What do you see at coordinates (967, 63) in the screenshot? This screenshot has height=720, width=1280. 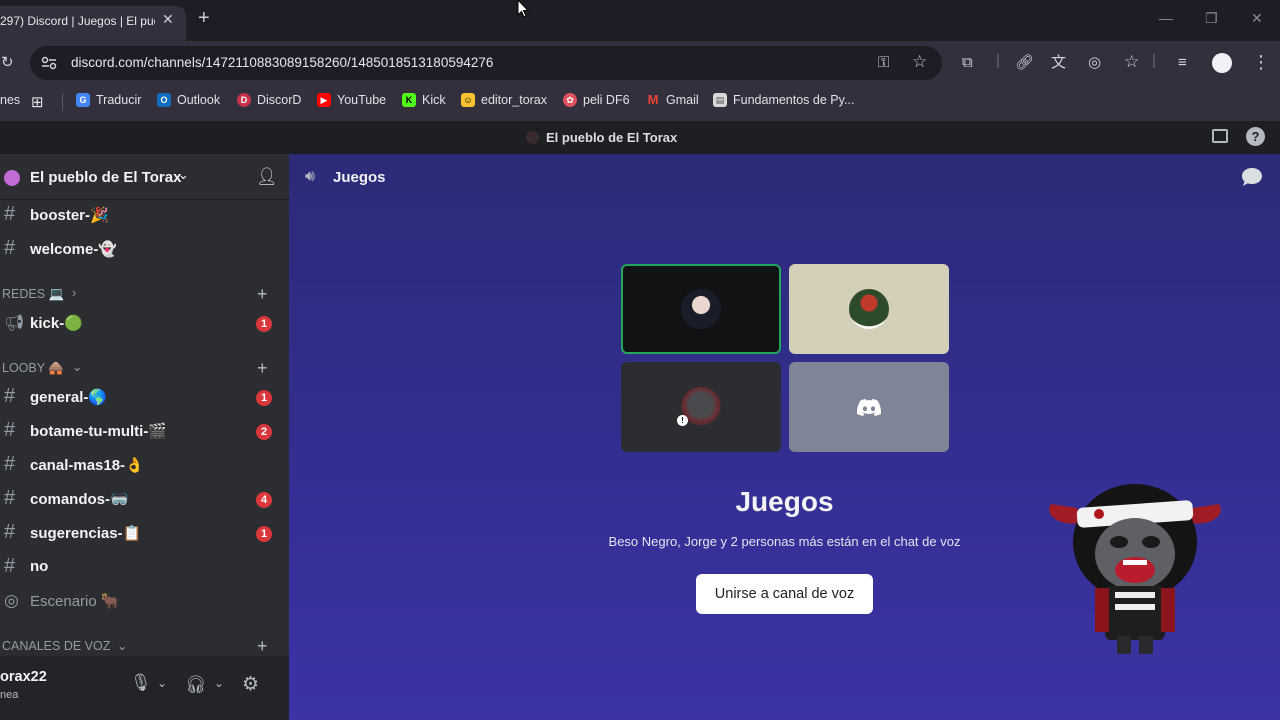 I see `extensions-icon: ⧉` at bounding box center [967, 63].